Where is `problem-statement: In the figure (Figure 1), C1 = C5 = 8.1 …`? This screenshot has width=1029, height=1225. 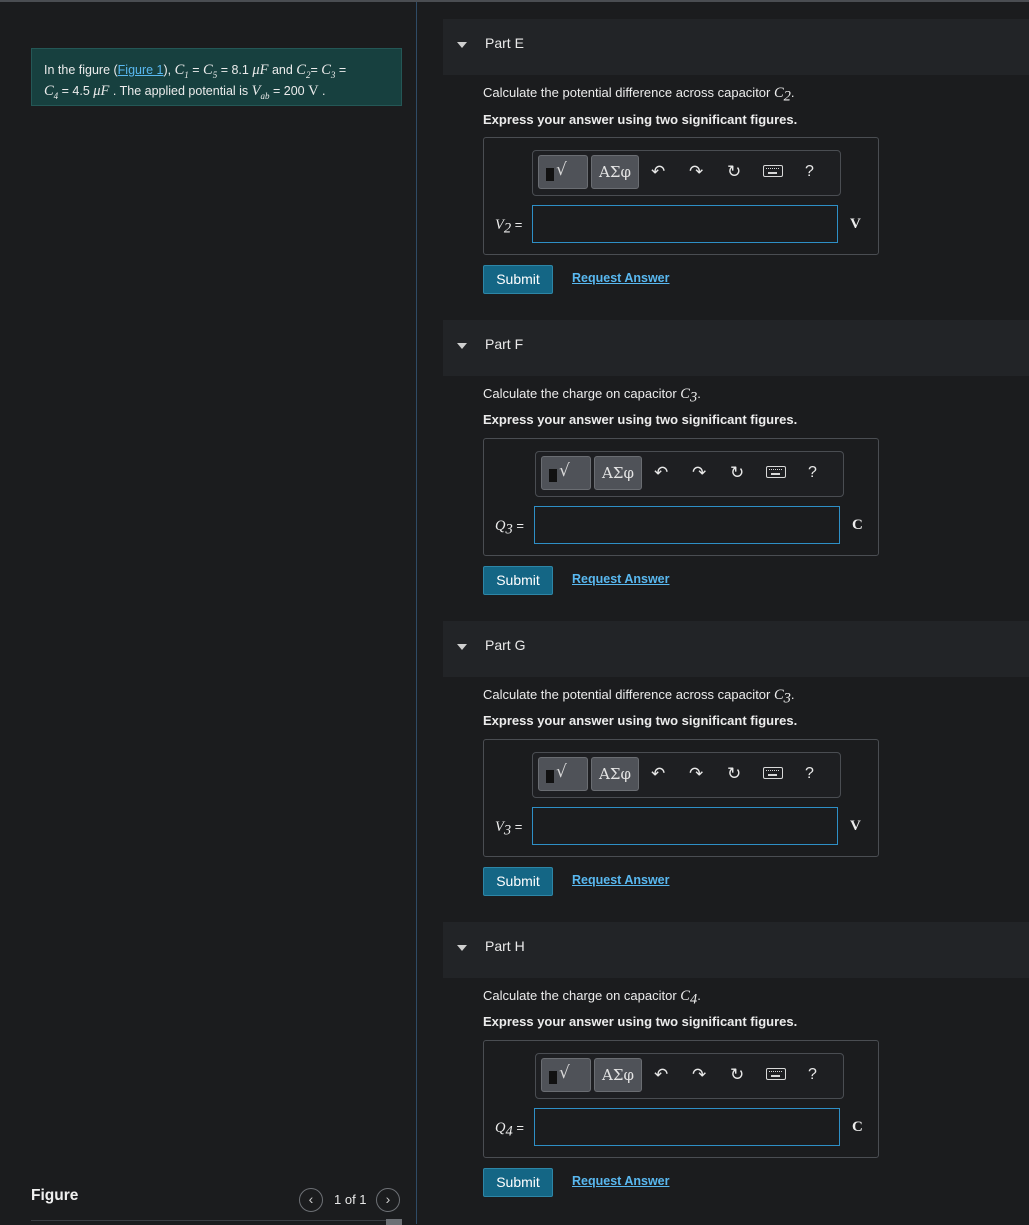 problem-statement: In the figure (Figure 1), C1 = C5 = 8.1 … is located at coordinates (216, 77).